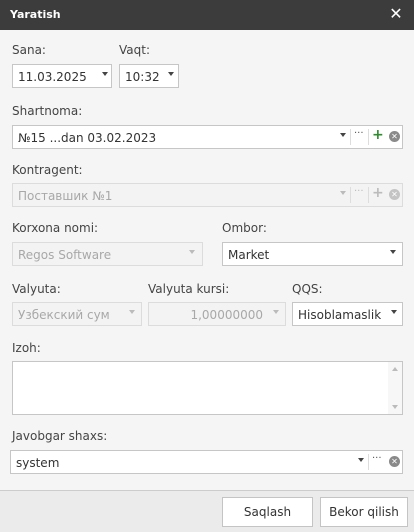 The image size is (414, 532). What do you see at coordinates (29, 50) in the screenshot?
I see `sana-label: Sana:` at bounding box center [29, 50].